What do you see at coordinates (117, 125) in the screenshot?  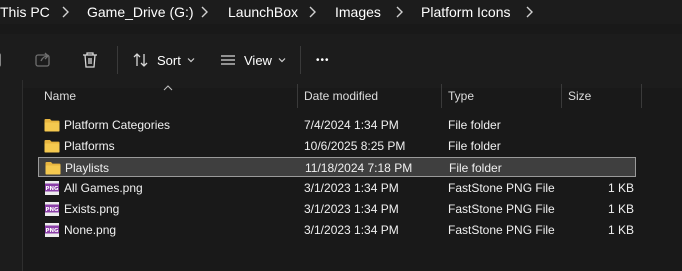 I see `file-name: Platform Categories` at bounding box center [117, 125].